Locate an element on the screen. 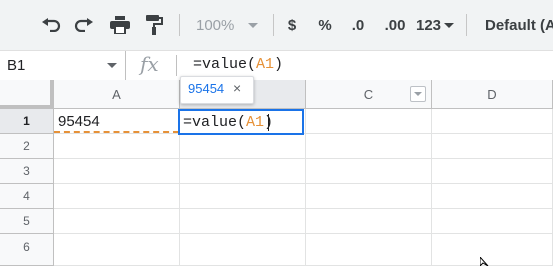  formula-reference: A1 is located at coordinates (265, 64).